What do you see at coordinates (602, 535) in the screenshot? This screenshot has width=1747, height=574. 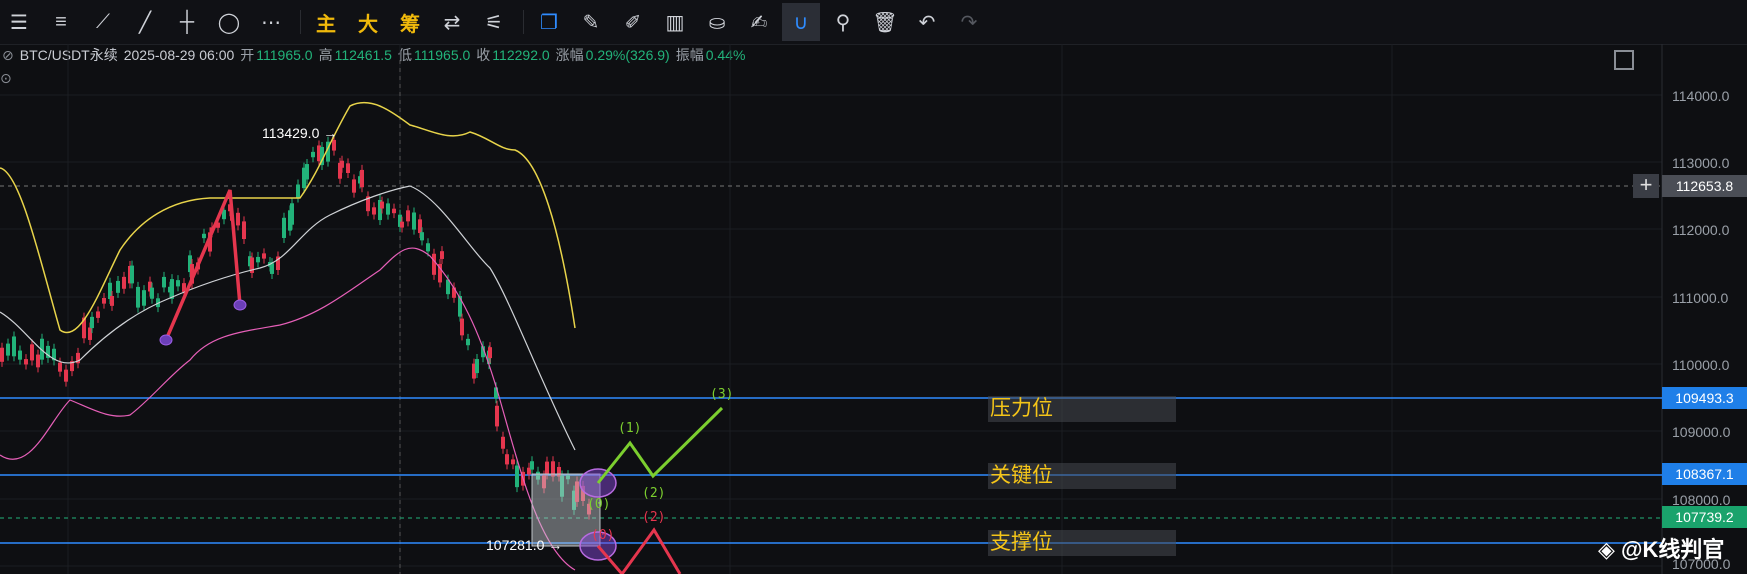 I see `wave-label-red-0: (0)` at bounding box center [602, 535].